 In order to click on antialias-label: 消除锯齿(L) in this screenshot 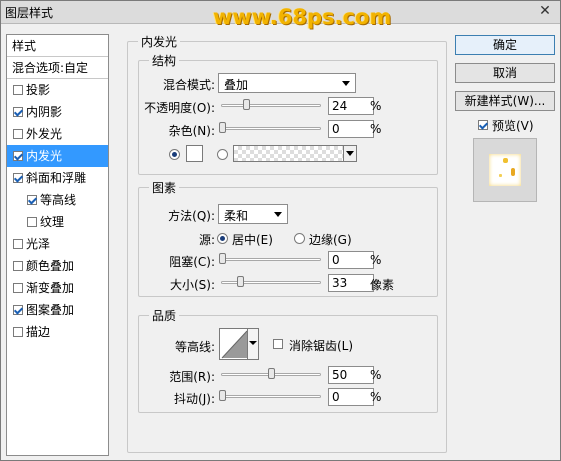, I will do `click(321, 345)`.